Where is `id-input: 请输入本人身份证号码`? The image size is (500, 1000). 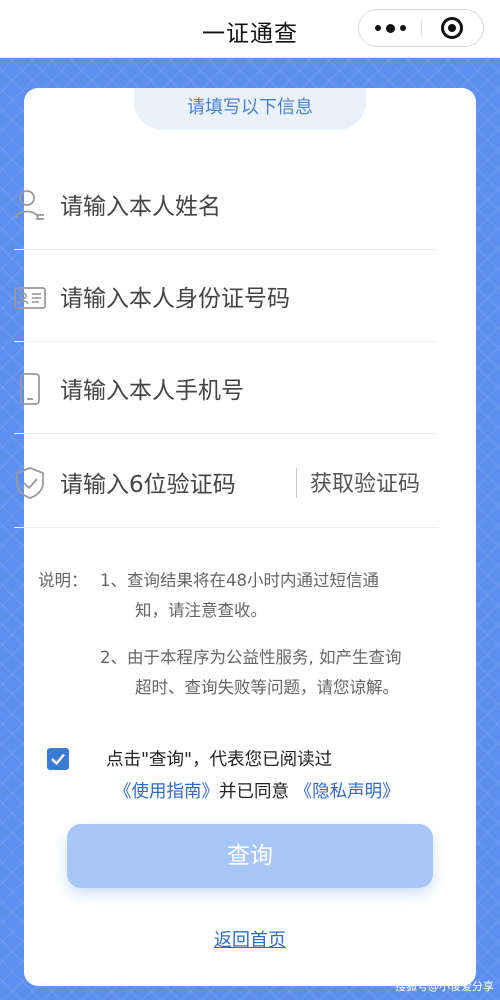
id-input: 请输入本人身份证号码 is located at coordinates (175, 296).